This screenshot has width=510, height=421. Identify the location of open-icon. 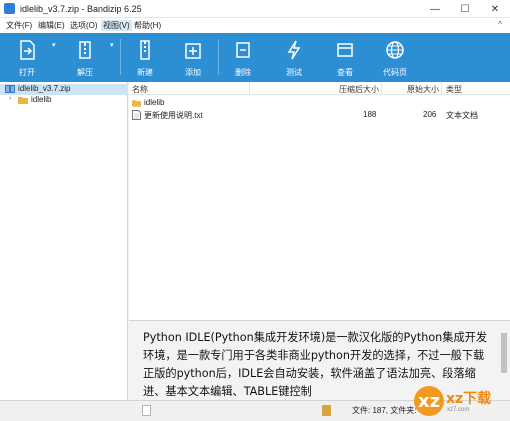
(27, 50).